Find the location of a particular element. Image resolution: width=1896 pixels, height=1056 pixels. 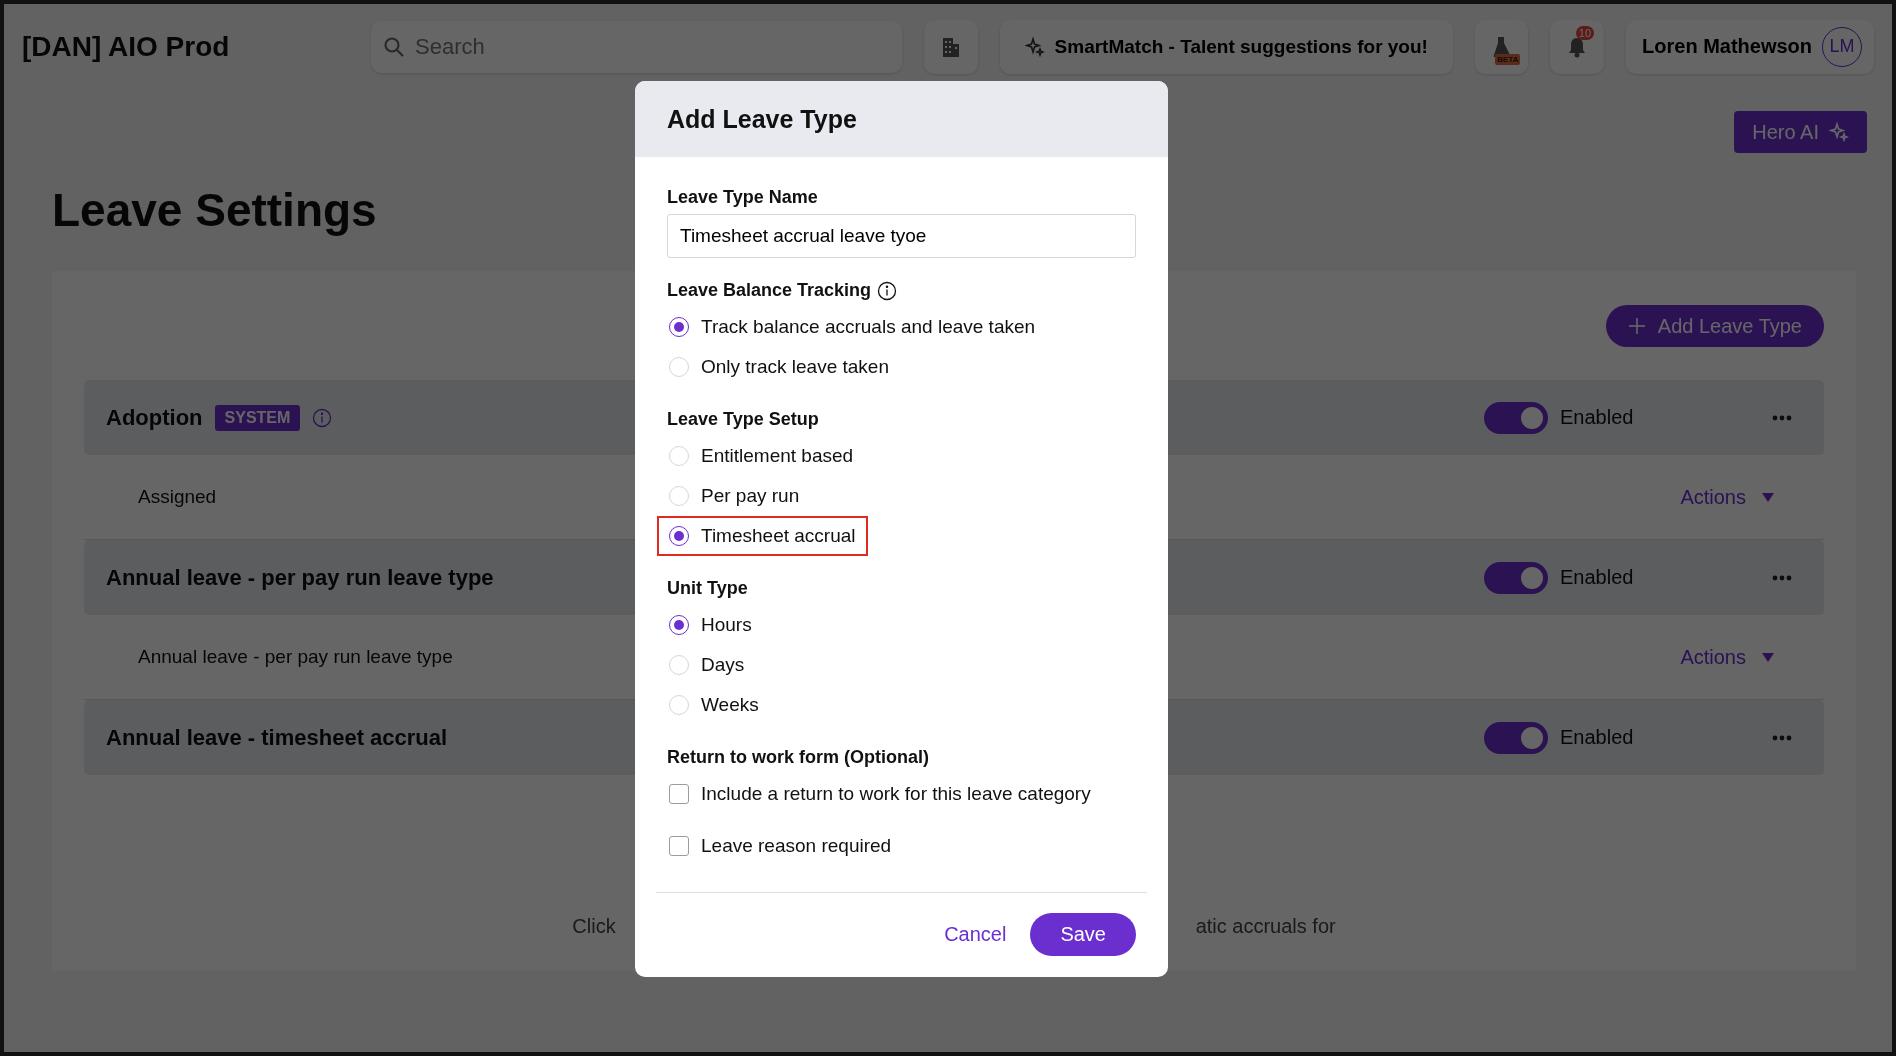

bell-icon is located at coordinates (1577, 46).